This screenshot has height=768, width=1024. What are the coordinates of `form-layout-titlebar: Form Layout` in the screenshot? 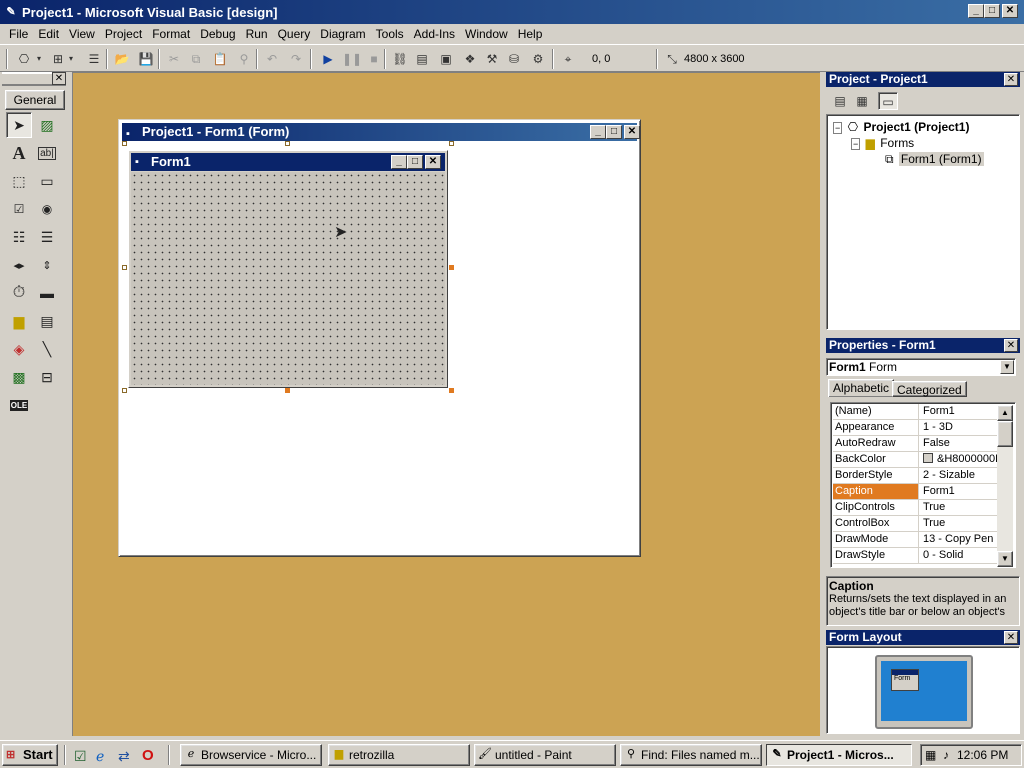 It's located at (923, 637).